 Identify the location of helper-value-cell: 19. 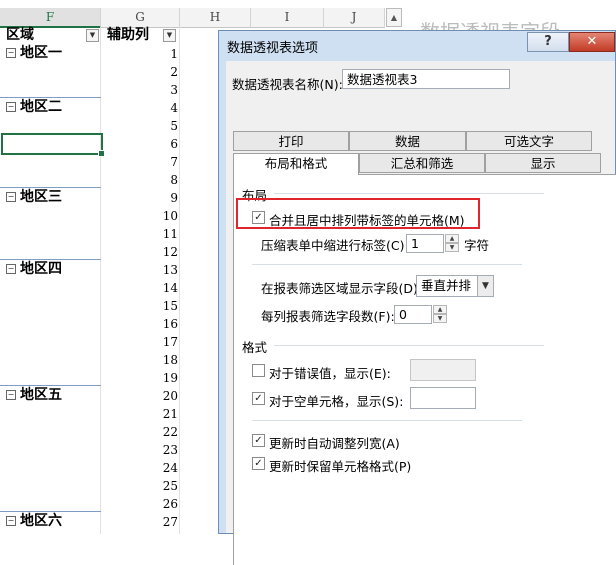
(139, 378).